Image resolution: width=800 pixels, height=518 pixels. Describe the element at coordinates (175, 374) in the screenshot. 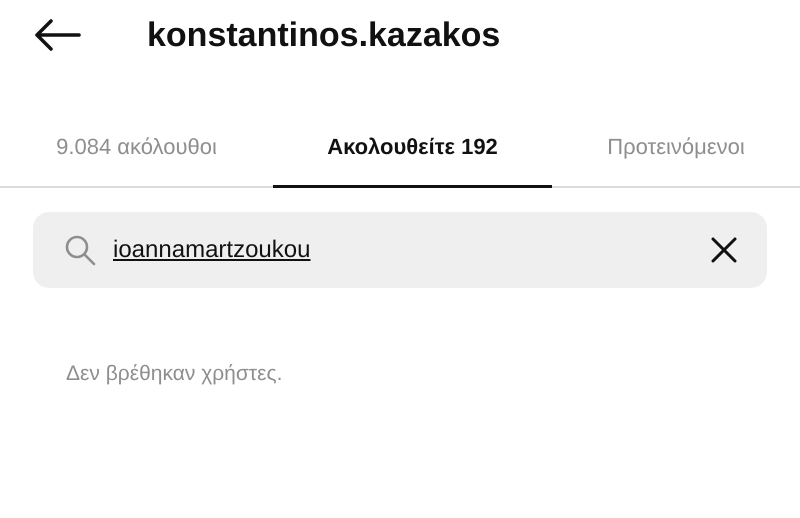

I see `empty-results-message: Δεν βρέθηκαν χρήστες.` at that location.